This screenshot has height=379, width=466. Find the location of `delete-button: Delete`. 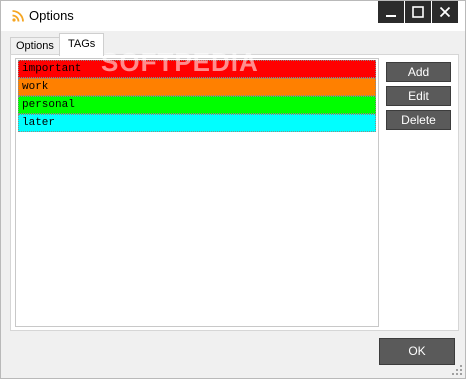

delete-button: Delete is located at coordinates (418, 120).